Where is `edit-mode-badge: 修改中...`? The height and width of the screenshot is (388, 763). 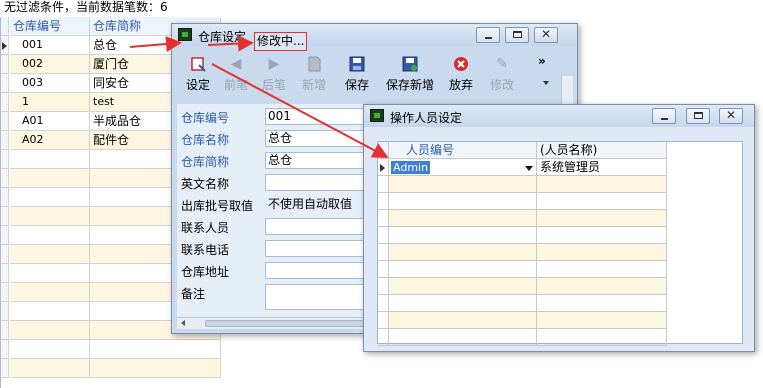
edit-mode-badge: 修改中... is located at coordinates (281, 41).